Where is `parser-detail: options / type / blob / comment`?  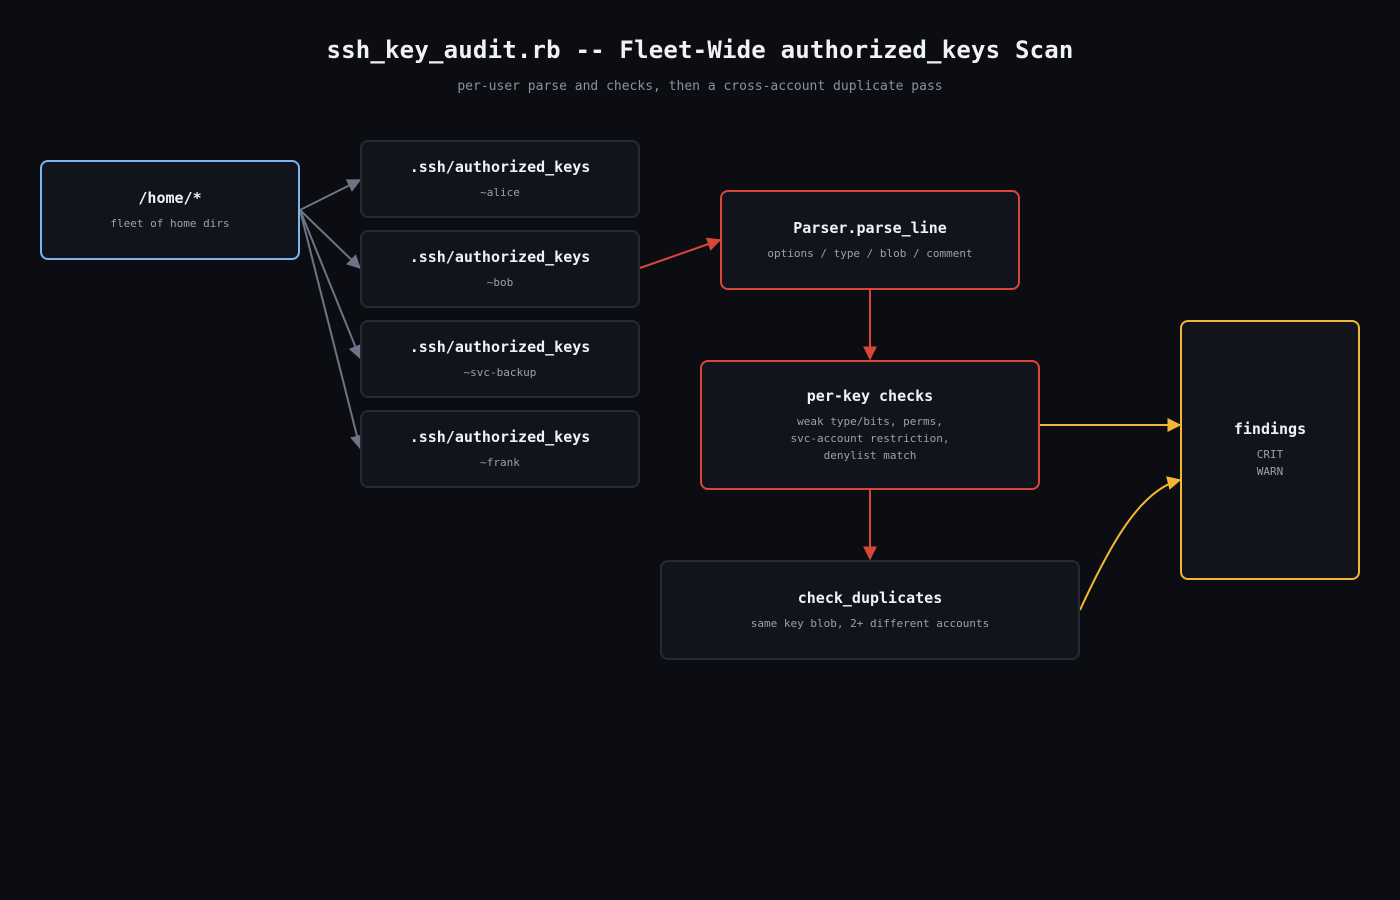 parser-detail: options / type / blob / comment is located at coordinates (870, 253).